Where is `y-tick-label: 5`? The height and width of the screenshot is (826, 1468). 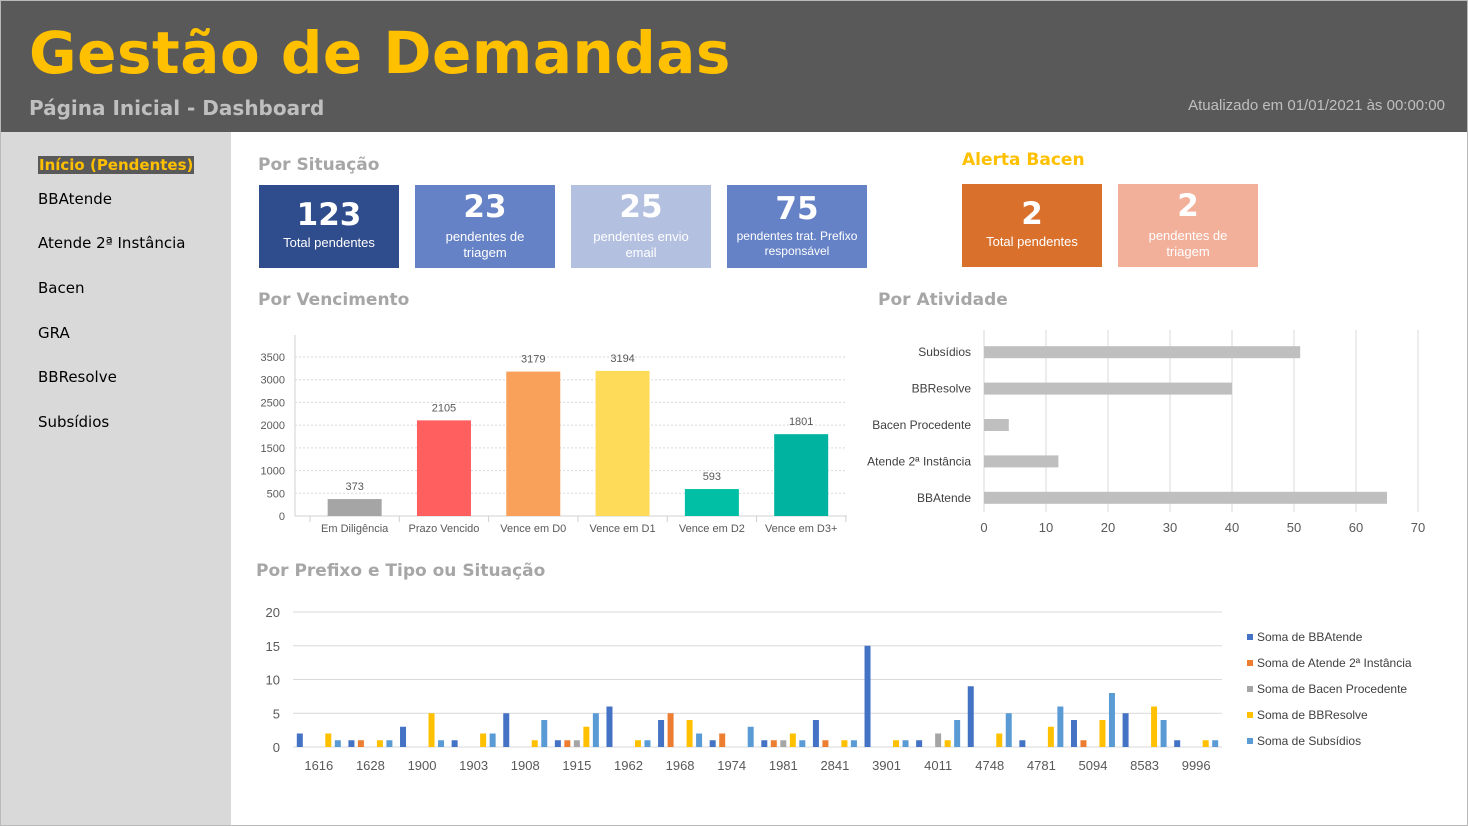
y-tick-label: 5 is located at coordinates (276, 713).